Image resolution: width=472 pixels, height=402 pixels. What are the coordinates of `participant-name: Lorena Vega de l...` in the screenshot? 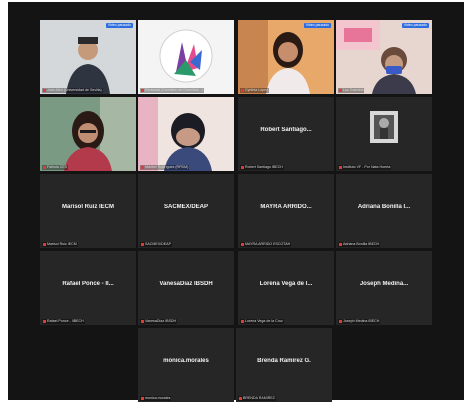 It's located at (286, 284).